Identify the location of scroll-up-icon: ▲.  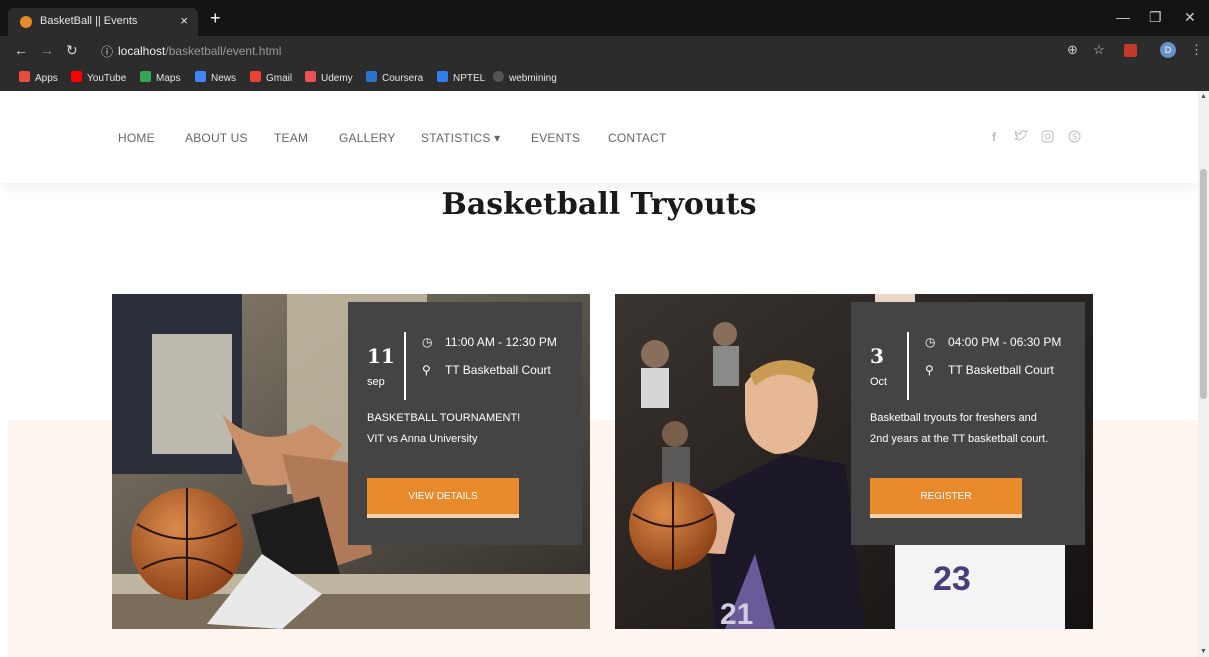
(1203, 96).